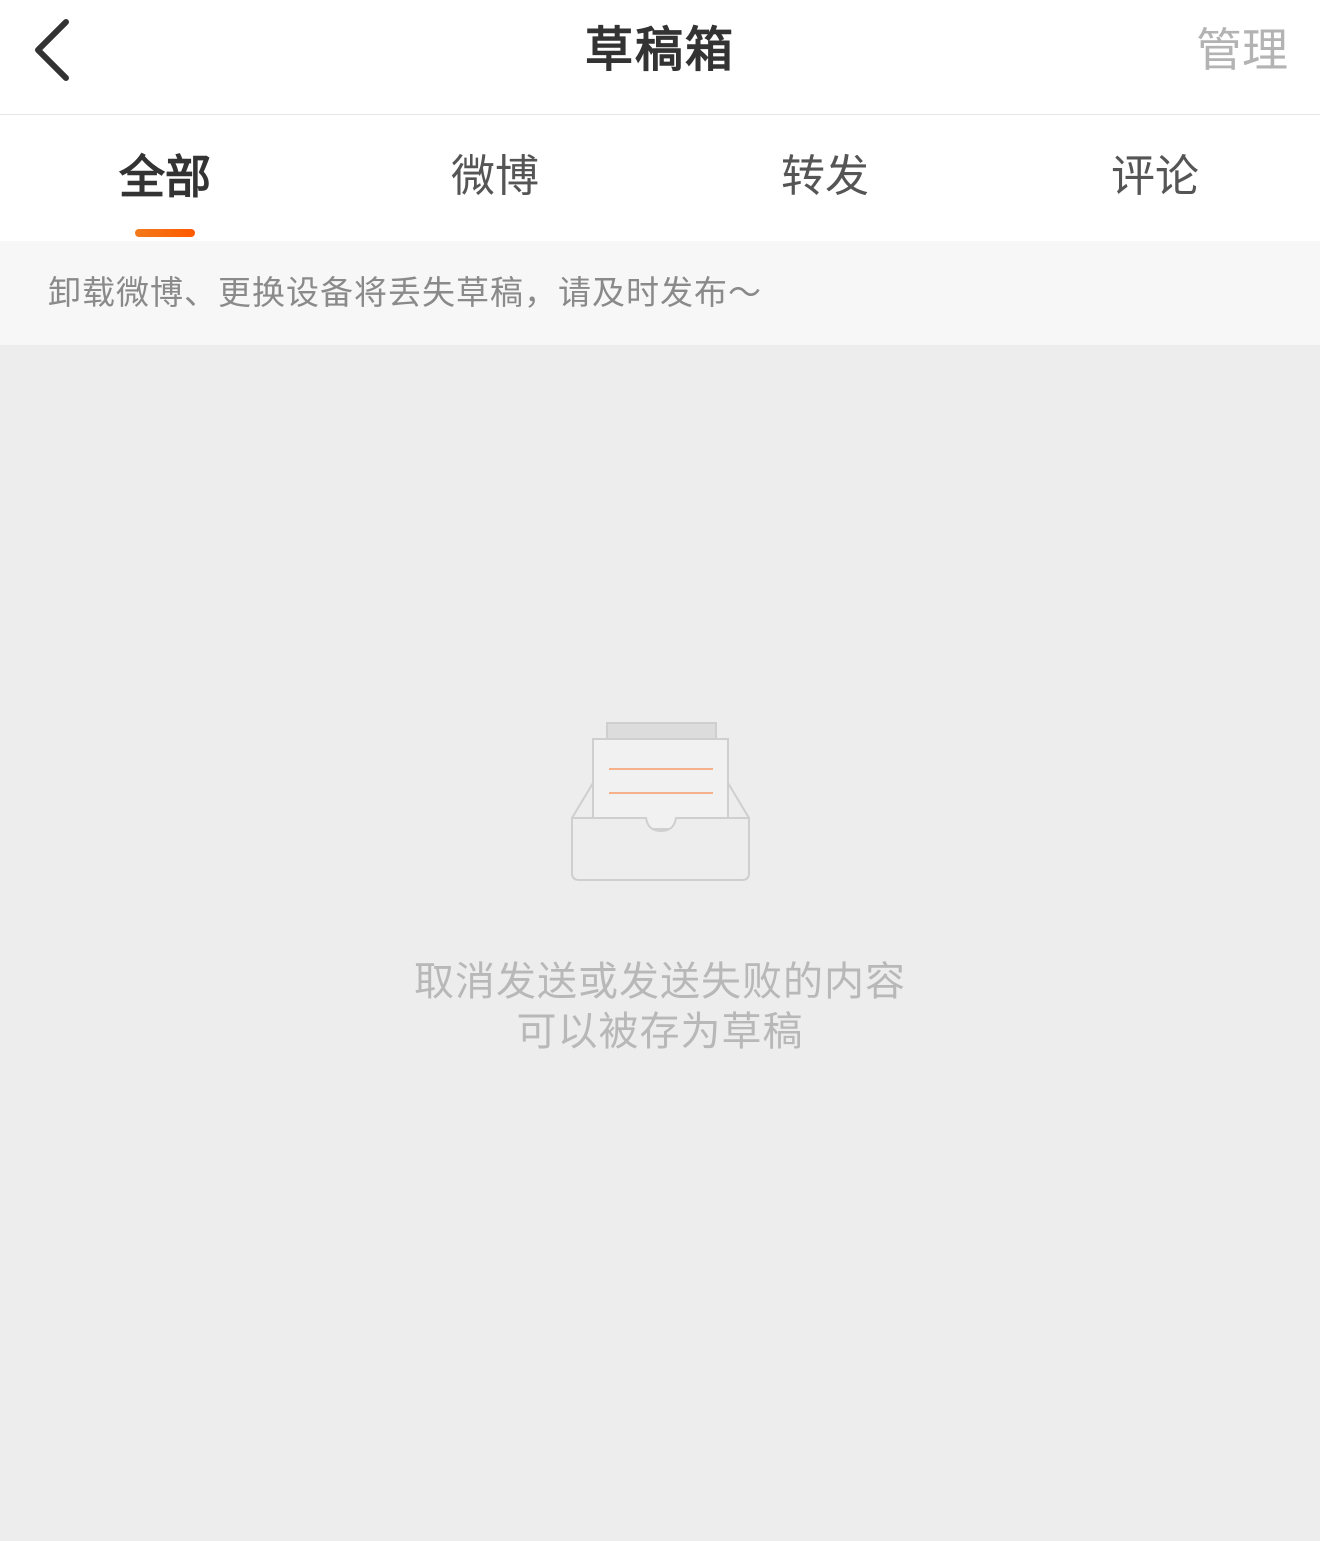 This screenshot has height=1541, width=1320. I want to click on tab-all: 全部, so click(165, 178).